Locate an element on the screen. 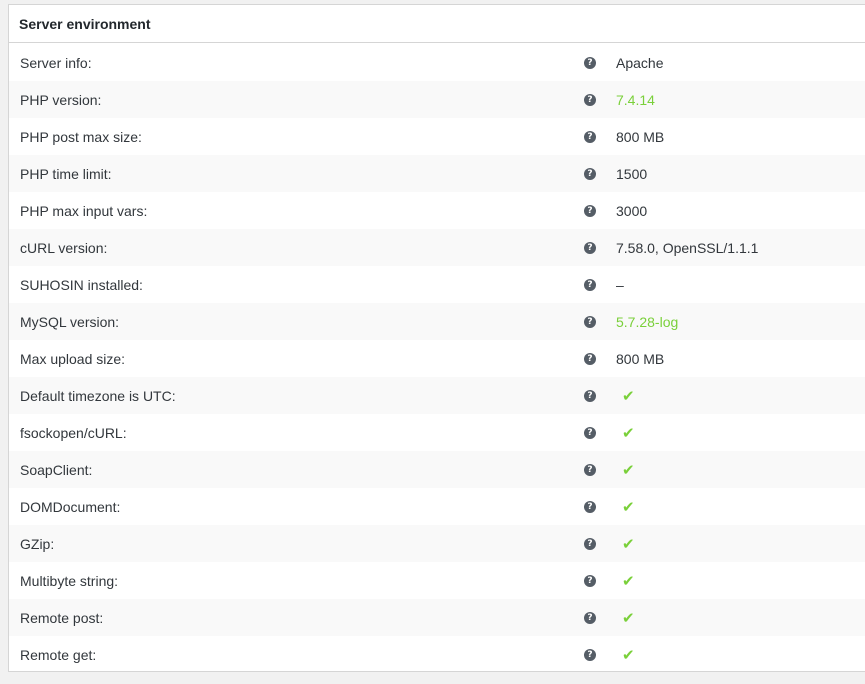  table-row: SUHOSIN installed: ? – is located at coordinates (437, 284).